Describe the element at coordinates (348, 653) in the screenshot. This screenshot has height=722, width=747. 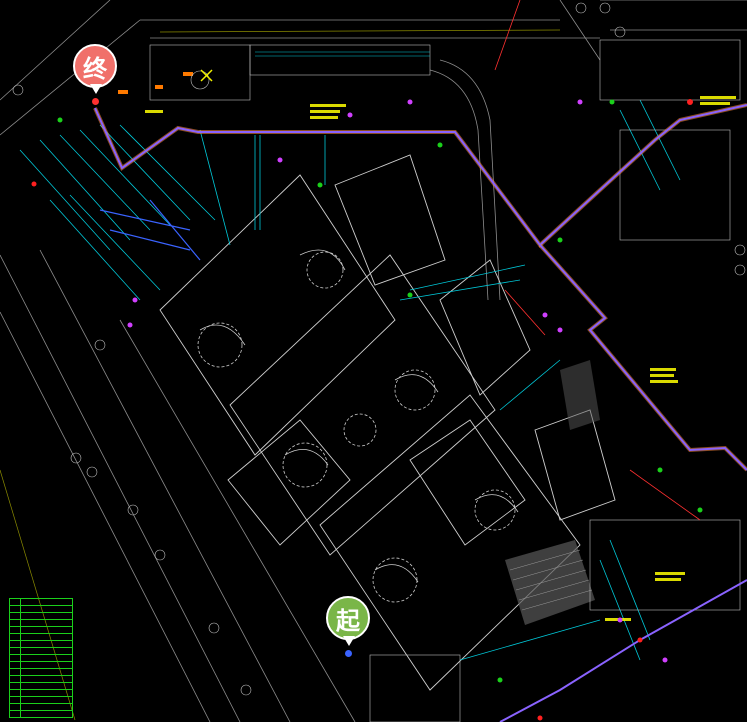
I see `start-pin-dot` at that location.